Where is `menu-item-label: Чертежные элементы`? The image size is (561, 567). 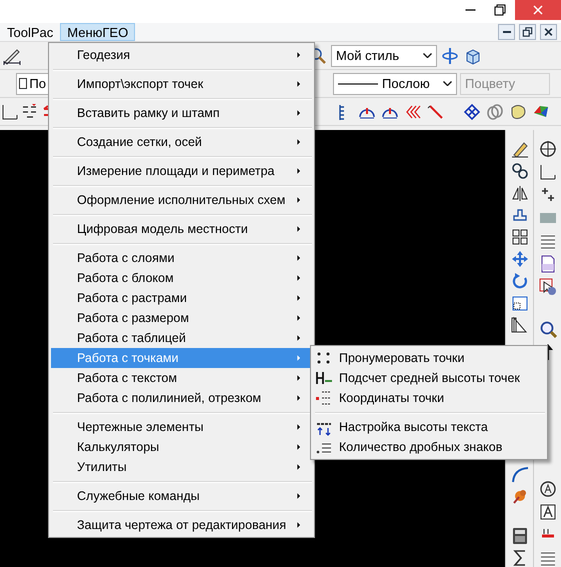
menu-item-label: Чертежные элементы is located at coordinates (141, 427).